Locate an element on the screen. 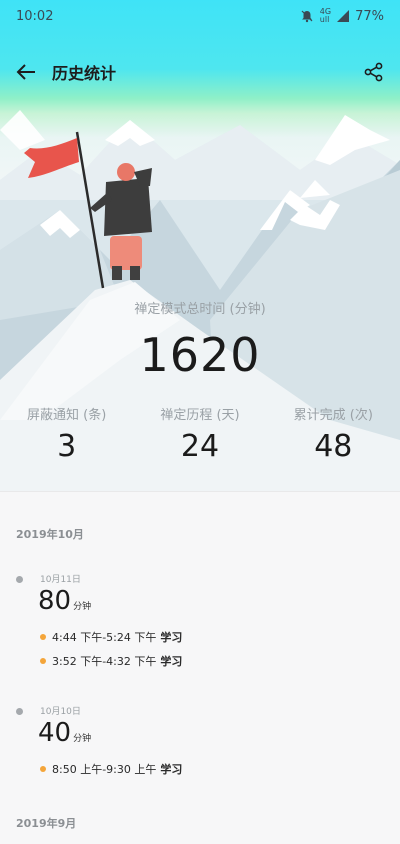 This screenshot has width=400, height=844. stat-value: 48 is located at coordinates (333, 446).